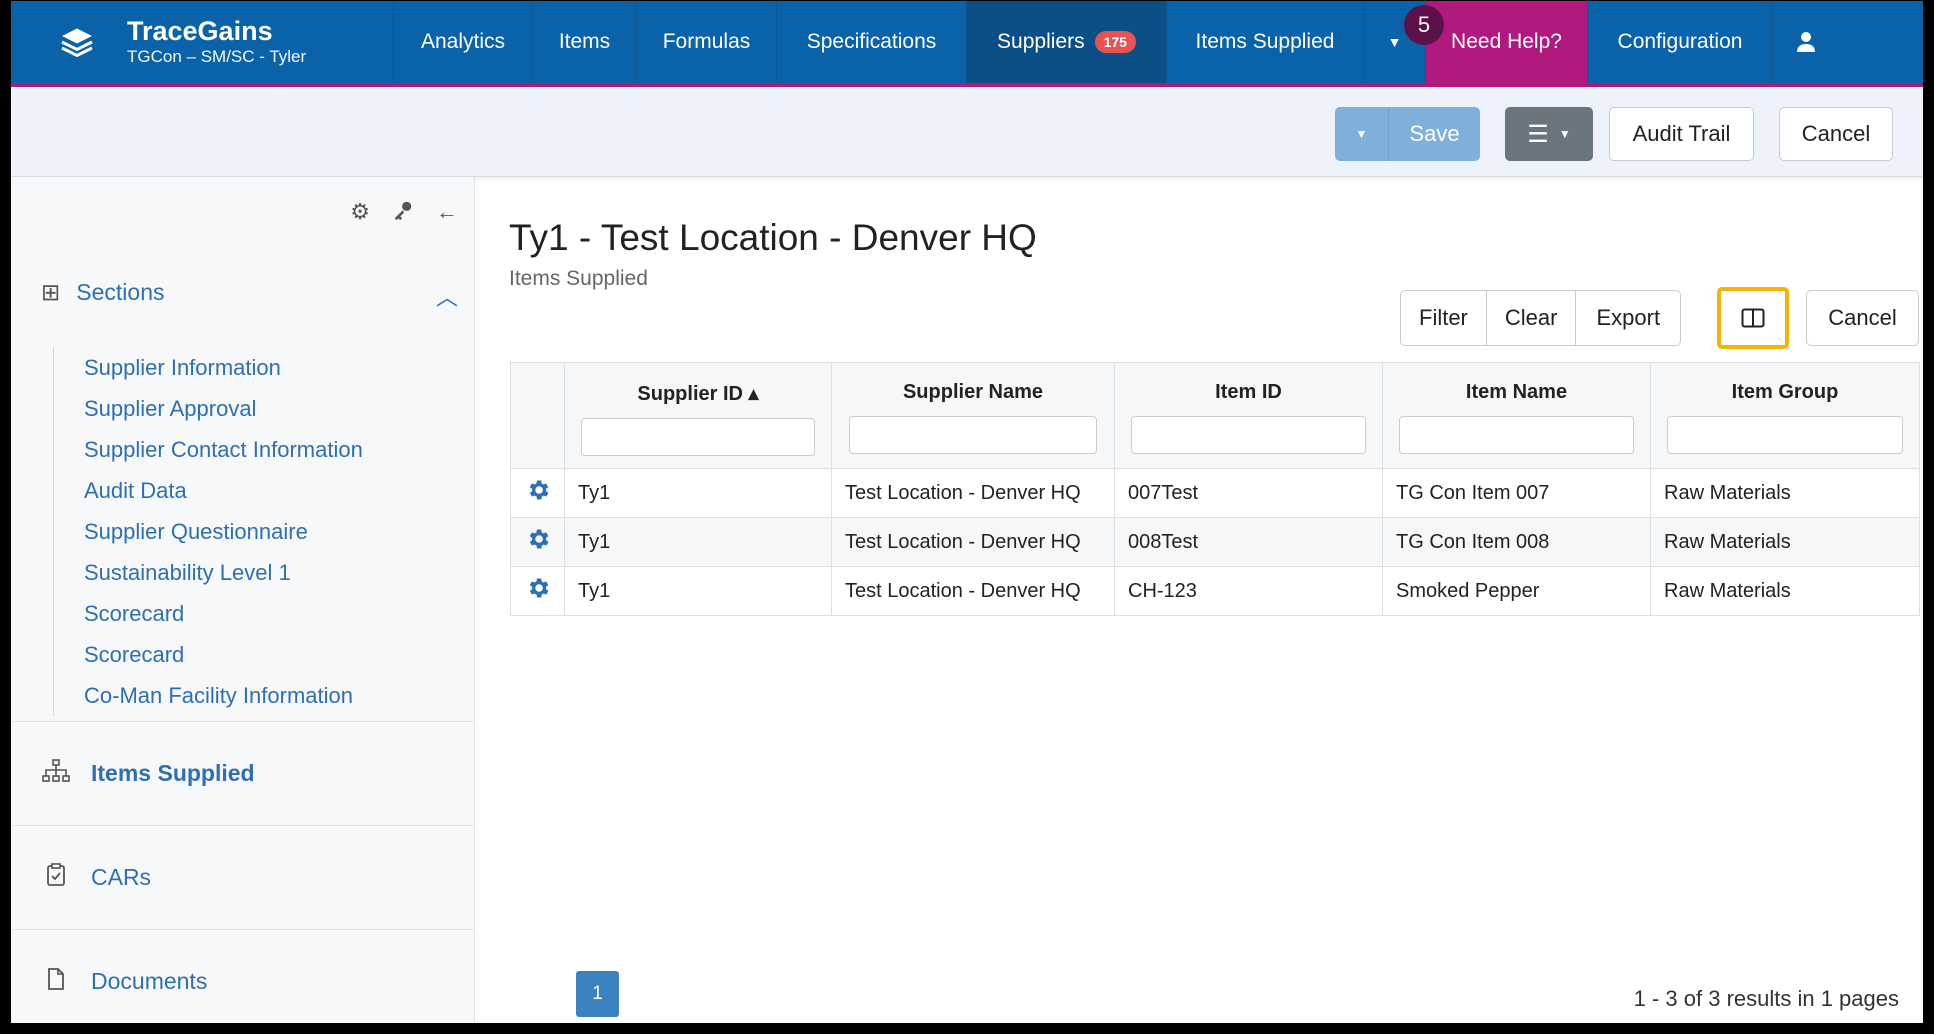 The height and width of the screenshot is (1034, 1934). I want to click on header-actions, so click(537, 415).